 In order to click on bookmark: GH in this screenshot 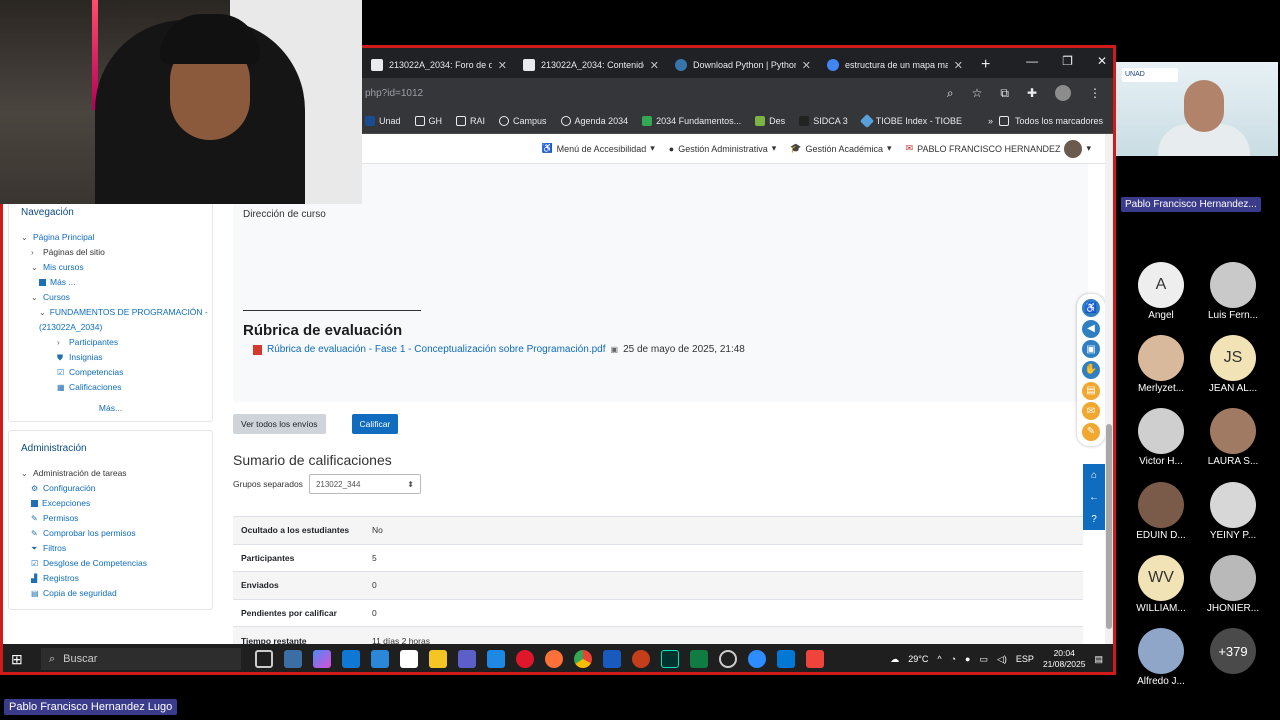, I will do `click(428, 120)`.